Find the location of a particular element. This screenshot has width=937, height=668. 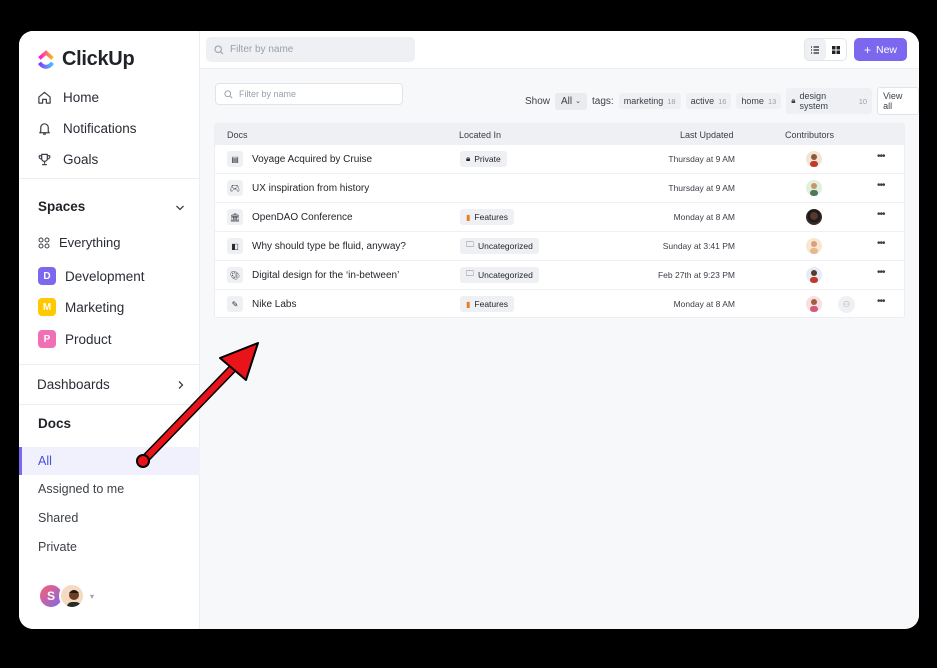

sidebar-item-development: D Development is located at coordinates (91, 276).